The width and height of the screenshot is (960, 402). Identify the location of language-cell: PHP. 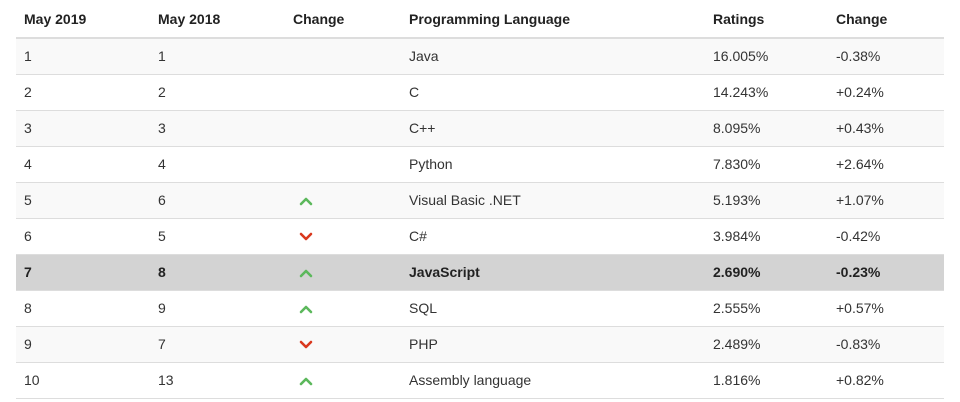
(553, 343).